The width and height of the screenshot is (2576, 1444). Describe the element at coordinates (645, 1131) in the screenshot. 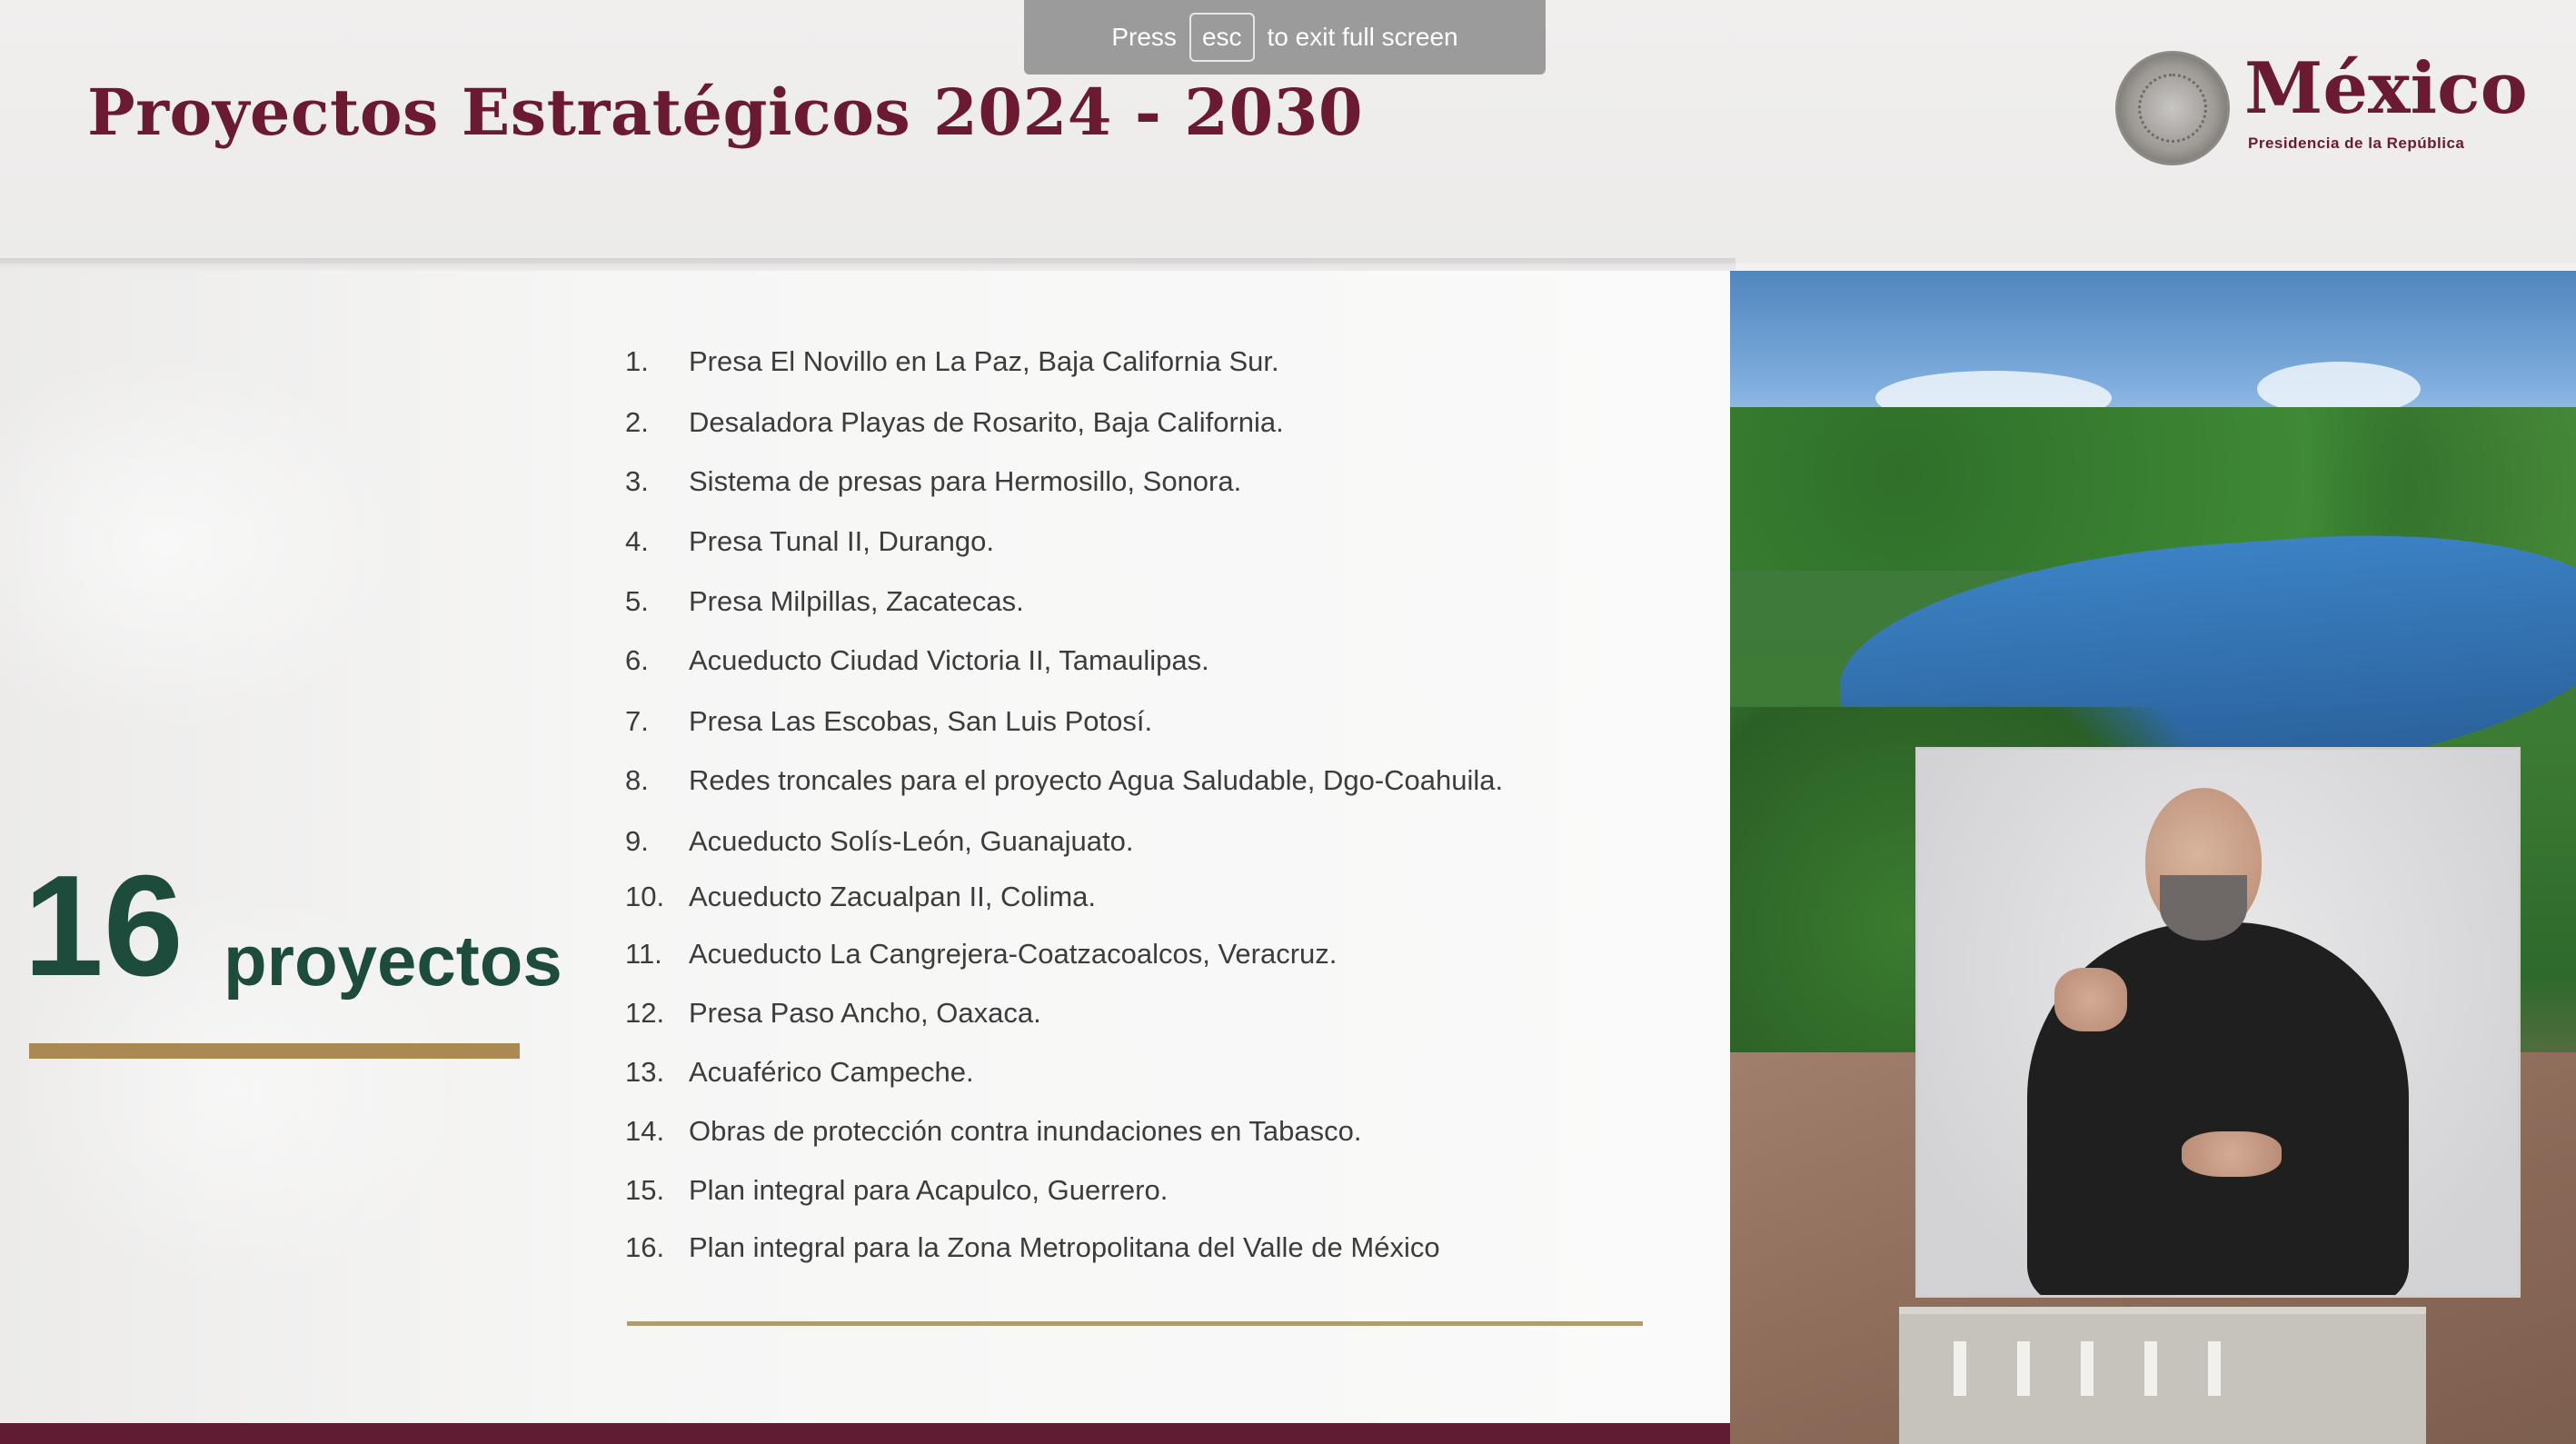

I see `project-number: 14.` at that location.